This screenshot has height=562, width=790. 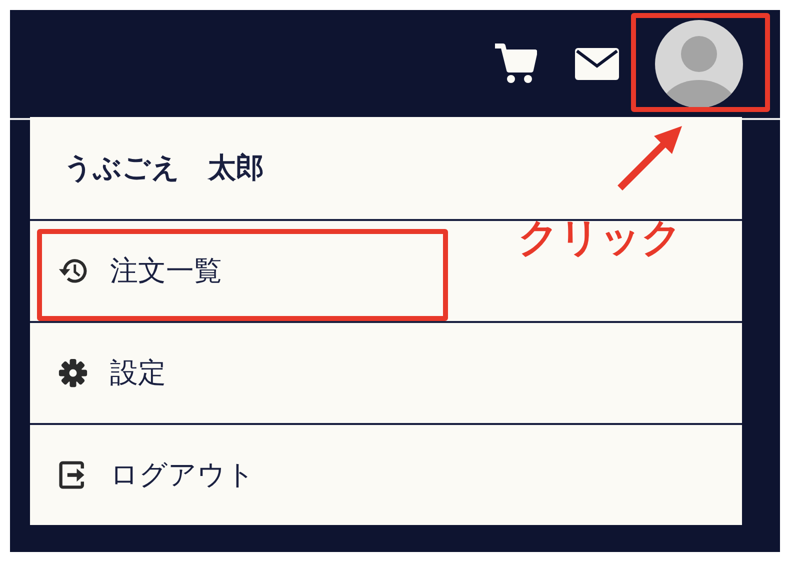 What do you see at coordinates (73, 373) in the screenshot?
I see `gear-icon` at bounding box center [73, 373].